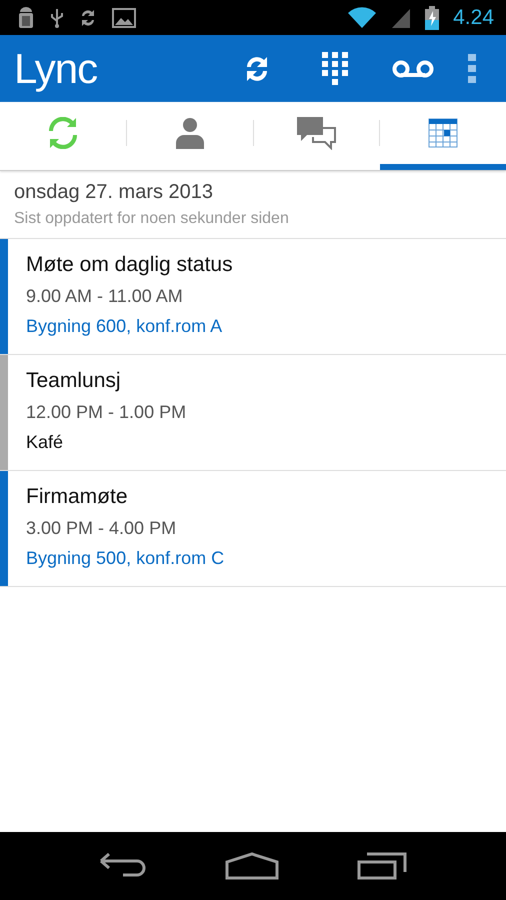 Image resolution: width=506 pixels, height=900 pixels. I want to click on calendar-icon, so click(443, 133).